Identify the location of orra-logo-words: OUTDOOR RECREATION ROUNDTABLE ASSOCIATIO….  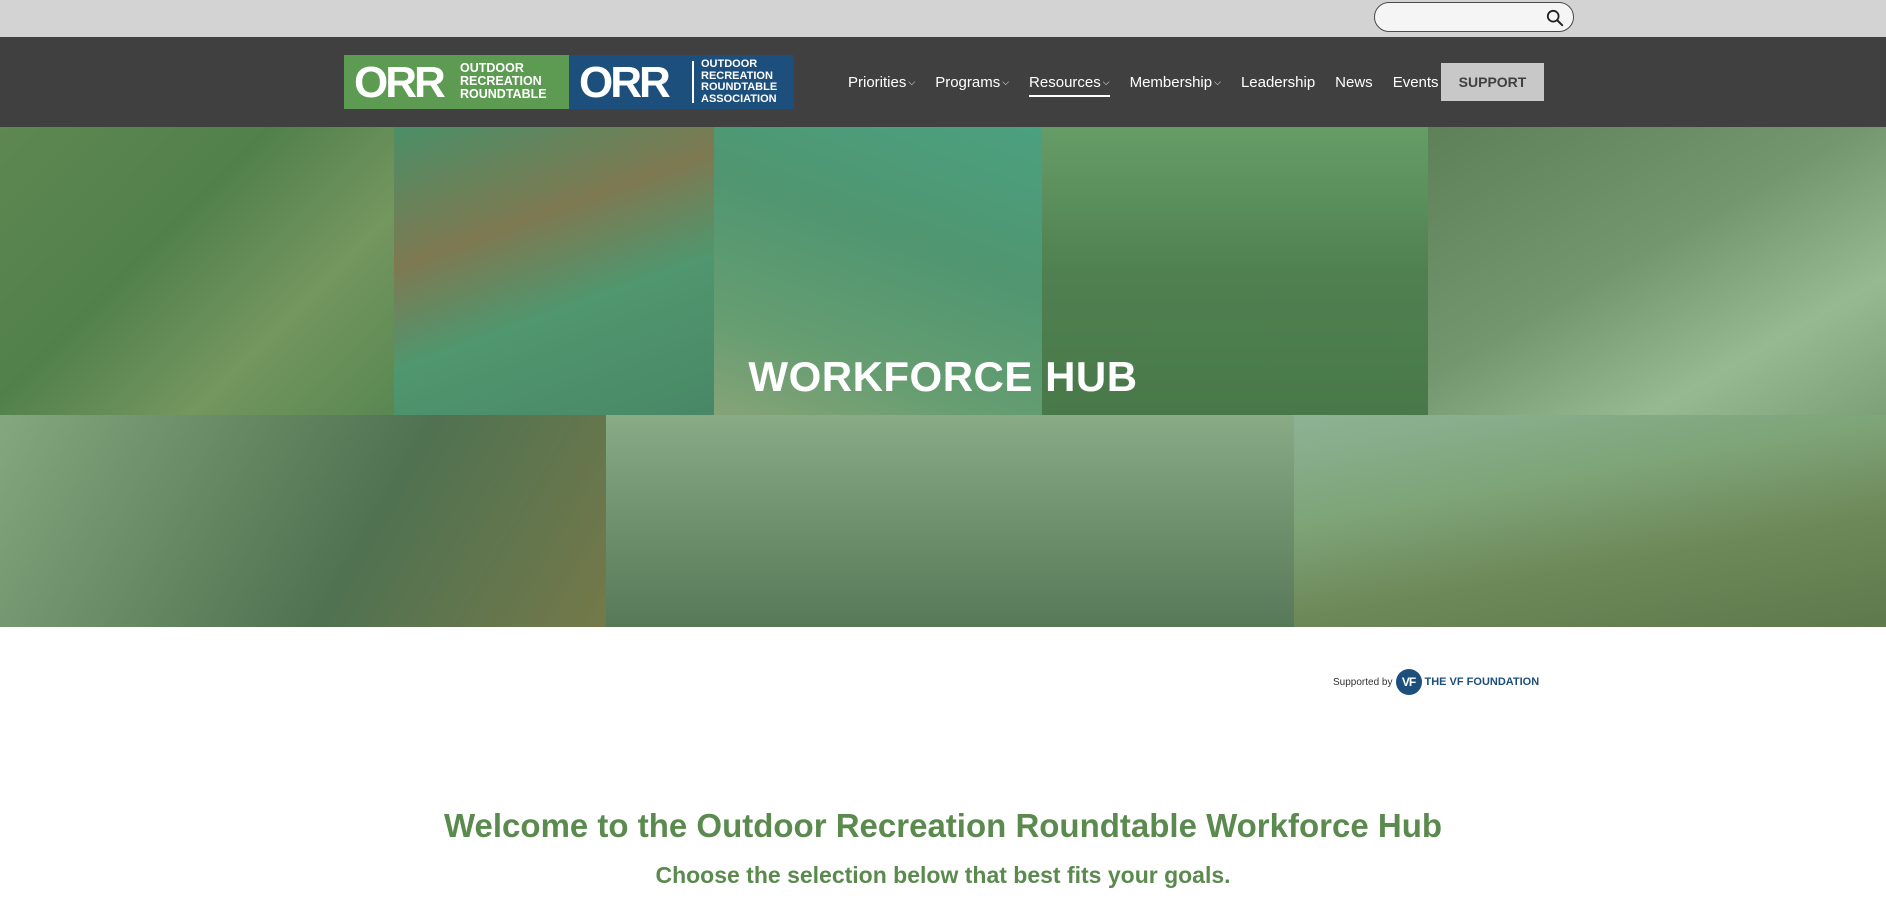
(739, 81).